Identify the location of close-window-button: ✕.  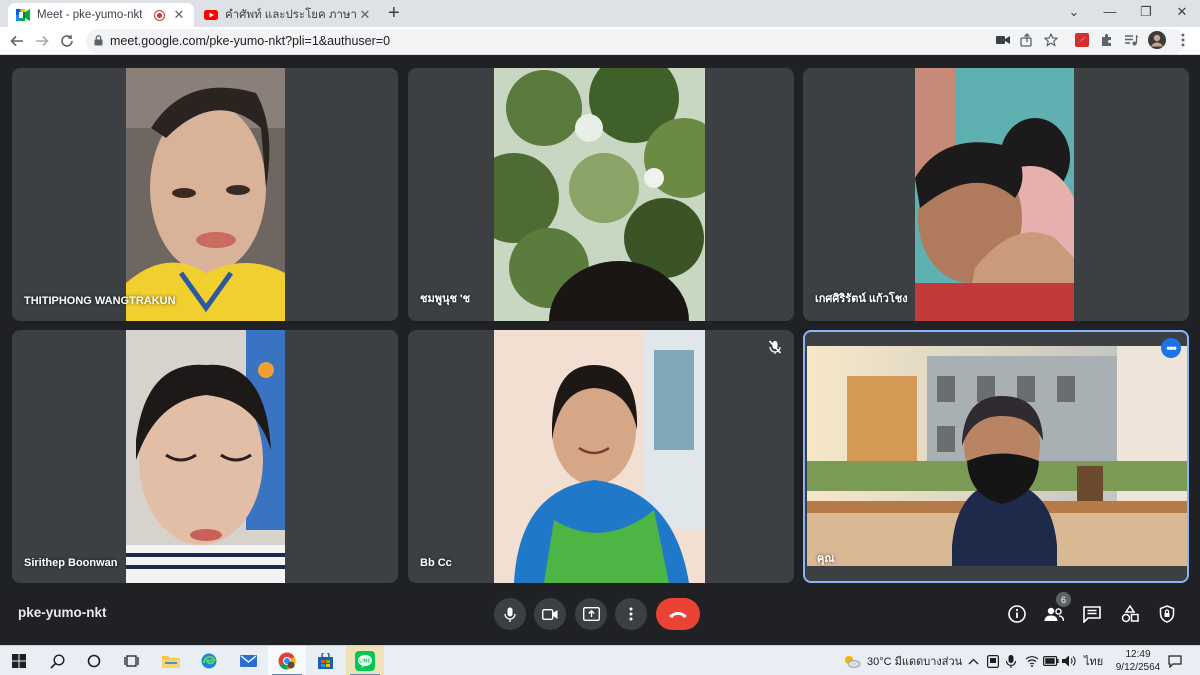
(1182, 12).